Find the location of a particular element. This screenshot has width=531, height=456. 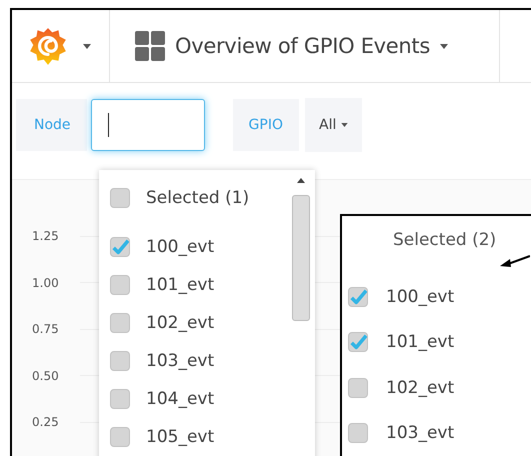

axis-tick-label: 0.50 is located at coordinates (45, 375).